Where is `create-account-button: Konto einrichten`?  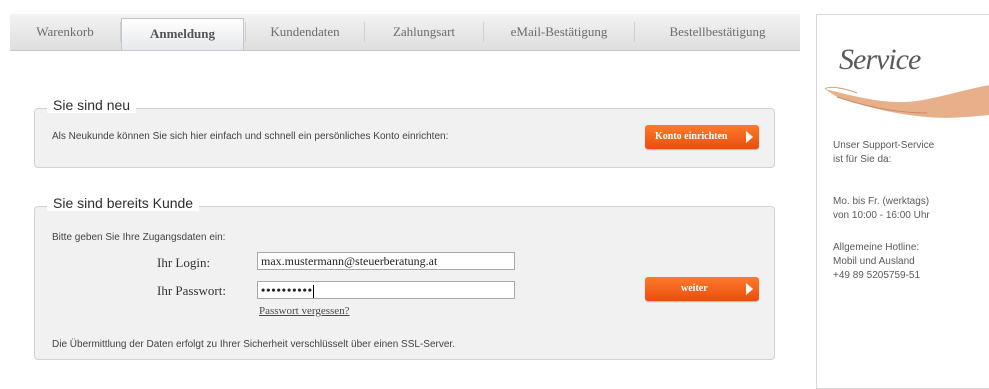 create-account-button: Konto einrichten is located at coordinates (702, 137).